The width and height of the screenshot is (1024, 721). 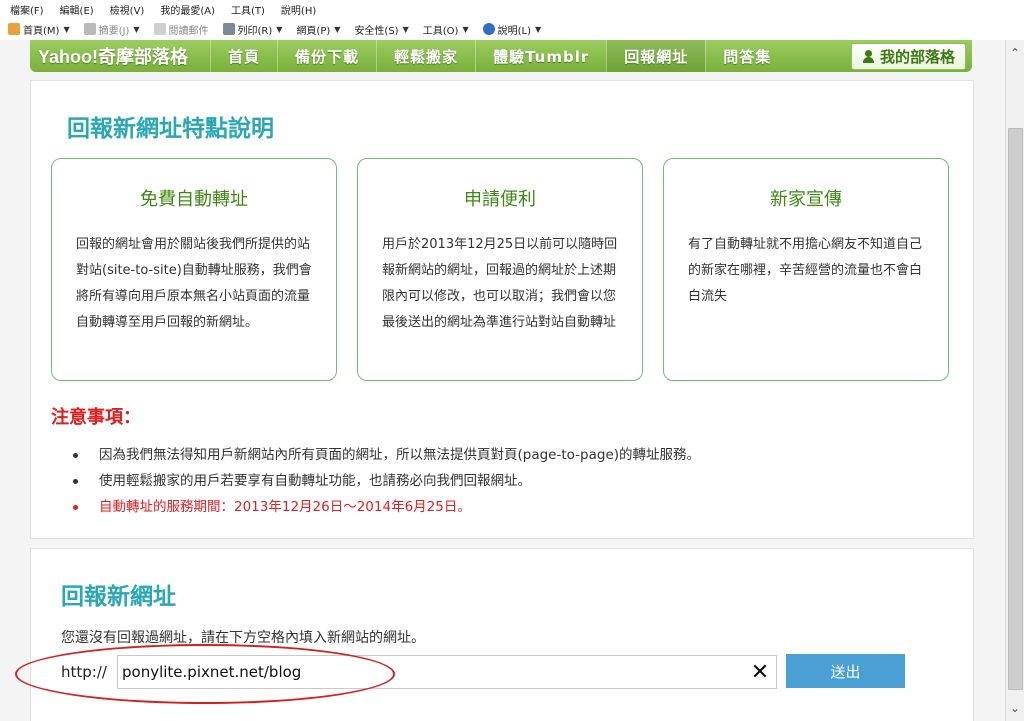 I want to click on mail-icon, so click(x=159, y=29).